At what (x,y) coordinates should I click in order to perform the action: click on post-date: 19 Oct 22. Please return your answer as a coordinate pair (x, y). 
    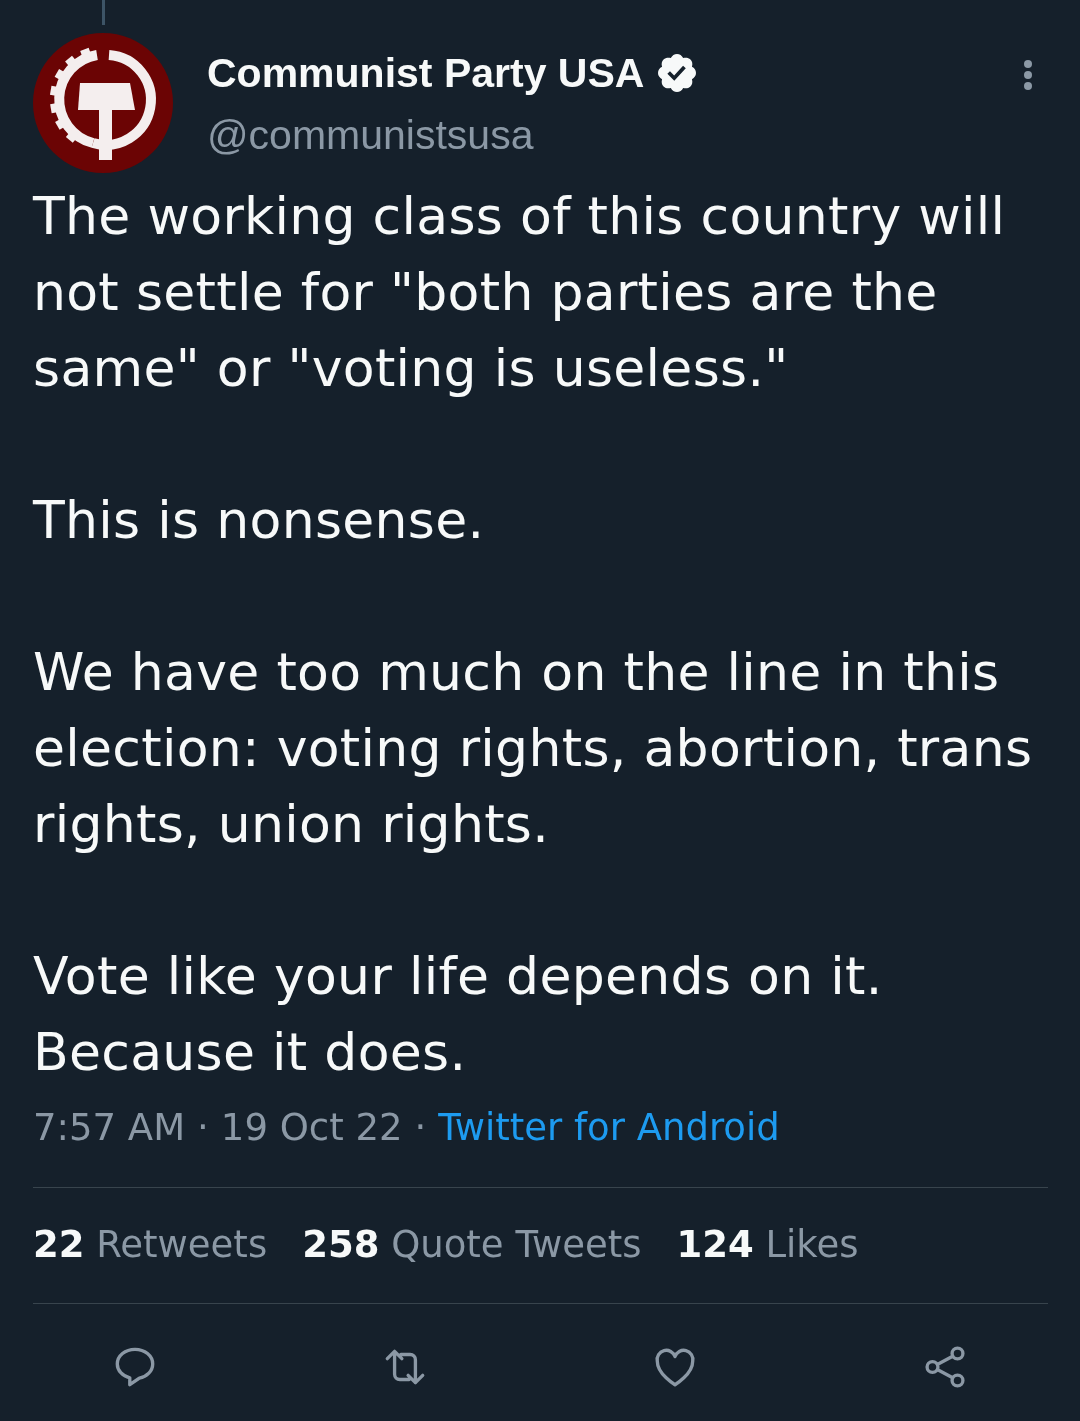
    Looking at the image, I should click on (311, 1128).